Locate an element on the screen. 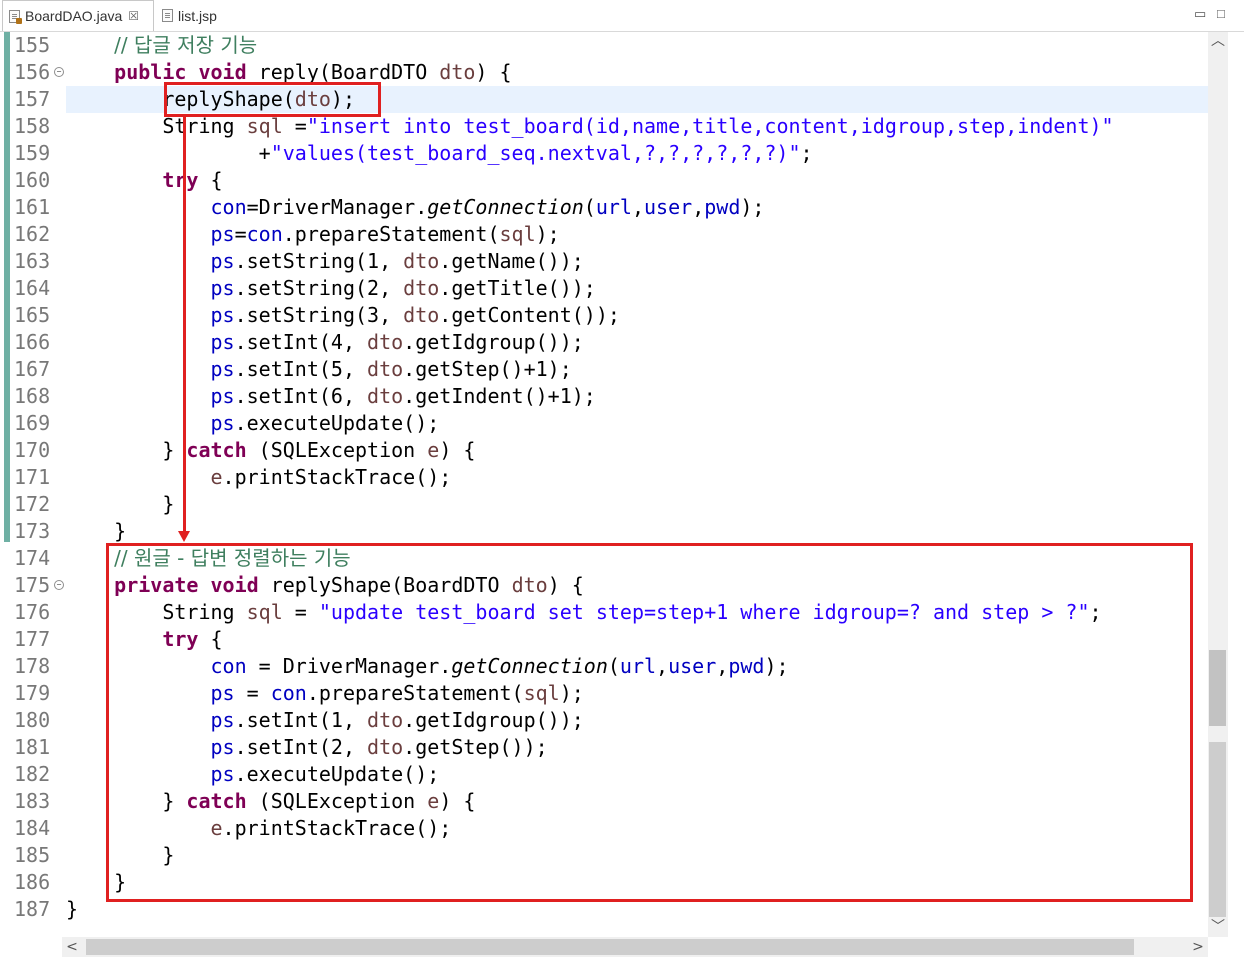 This screenshot has height=961, width=1244. scrollbar-track-region is located at coordinates (1217, 829).